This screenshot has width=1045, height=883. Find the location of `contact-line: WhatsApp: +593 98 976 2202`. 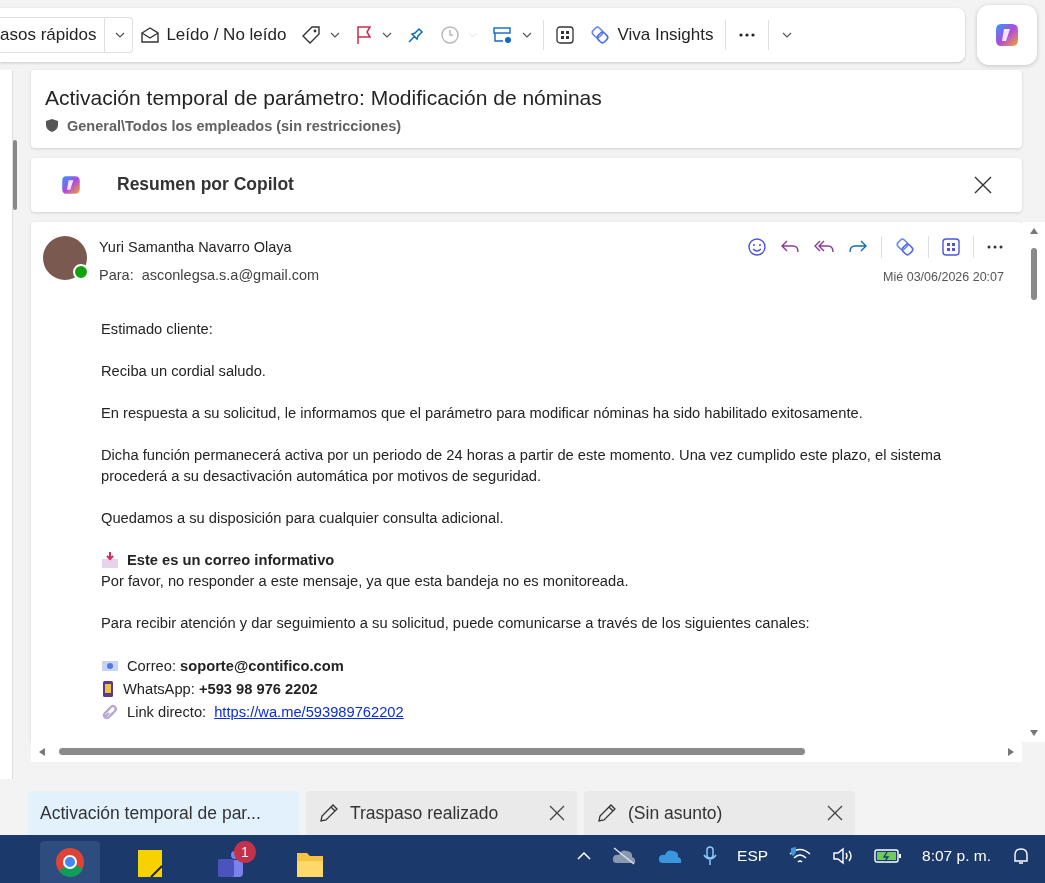

contact-line: WhatsApp: +593 98 976 2202 is located at coordinates (220, 689).